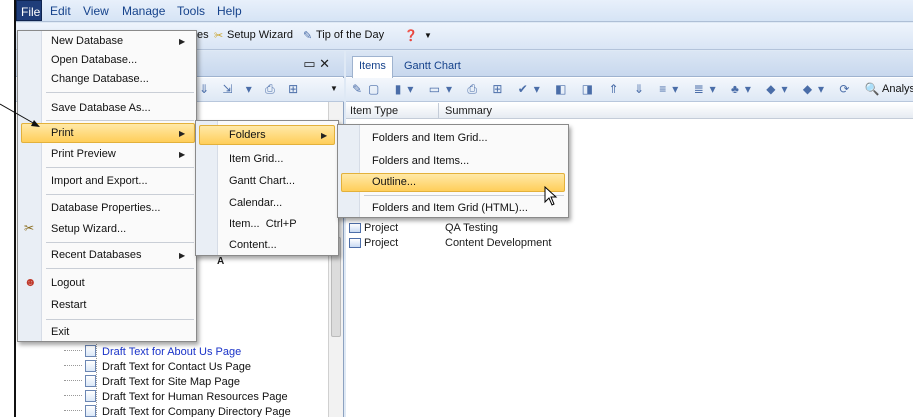 The image size is (913, 417). I want to click on tree-item: Draft Text for Contact Us Page, so click(157, 367).